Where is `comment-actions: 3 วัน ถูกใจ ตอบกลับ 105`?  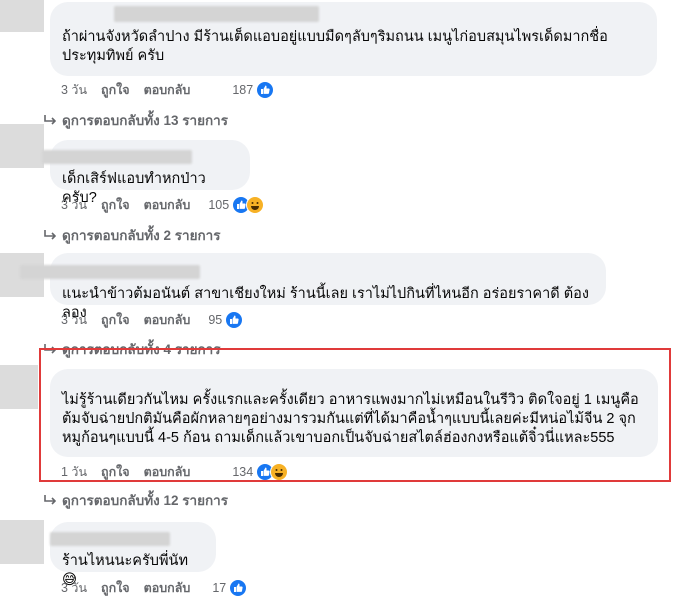
comment-actions: 3 วัน ถูกใจ ตอบกลับ 105 is located at coordinates (163, 205).